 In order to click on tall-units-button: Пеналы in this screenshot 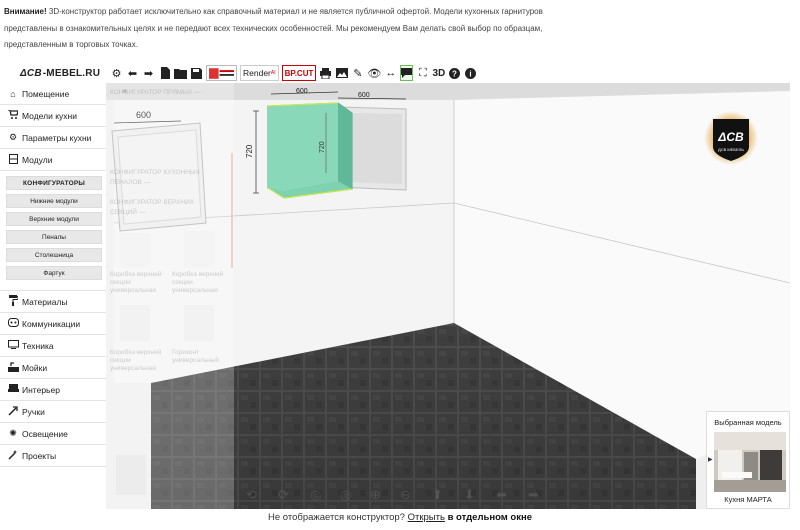, I will do `click(54, 237)`.